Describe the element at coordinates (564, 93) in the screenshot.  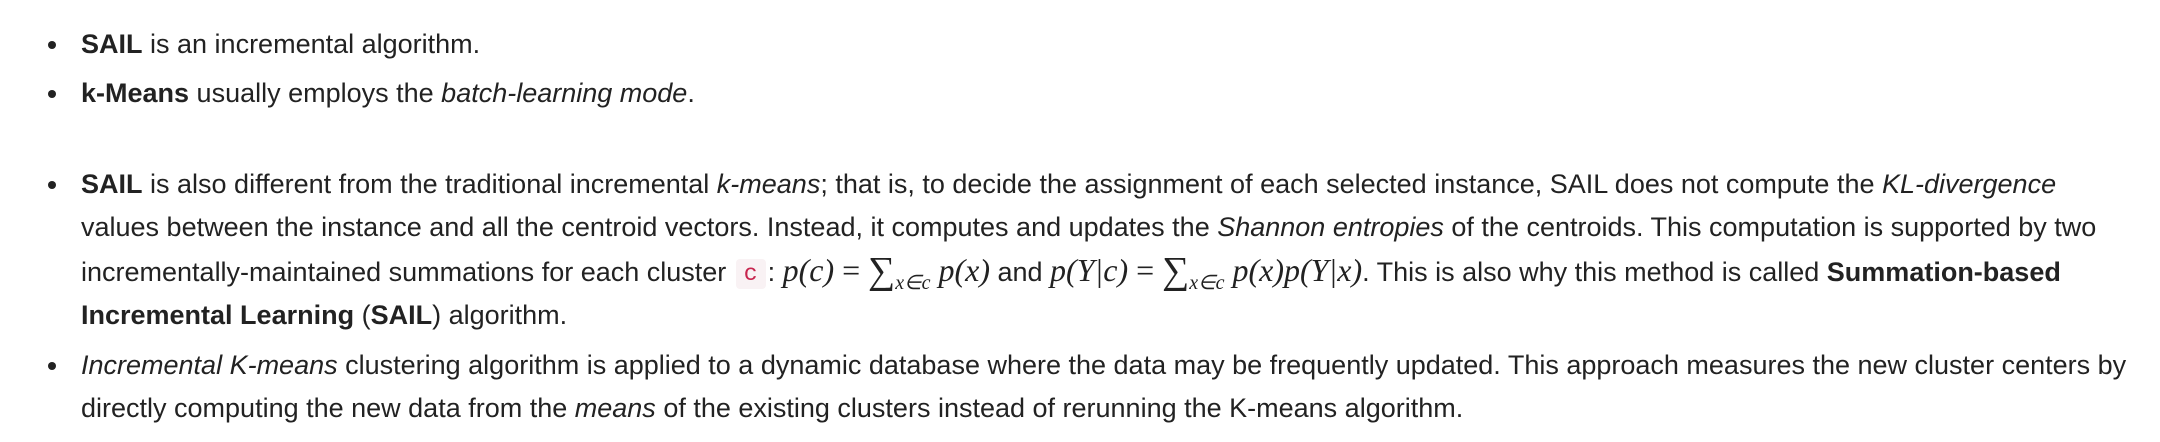
I see `term-batch-learning-mode: batch-learning mode` at that location.